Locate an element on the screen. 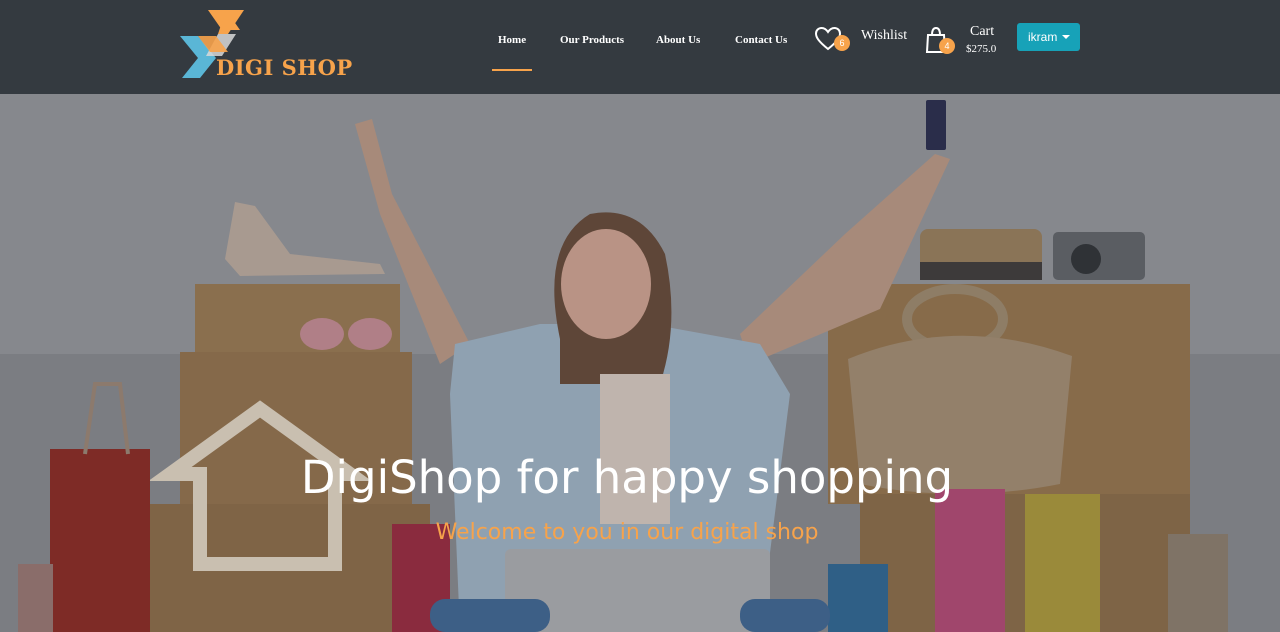 The width and height of the screenshot is (1280, 632). wishlist-button: 6 is located at coordinates (834, 41).